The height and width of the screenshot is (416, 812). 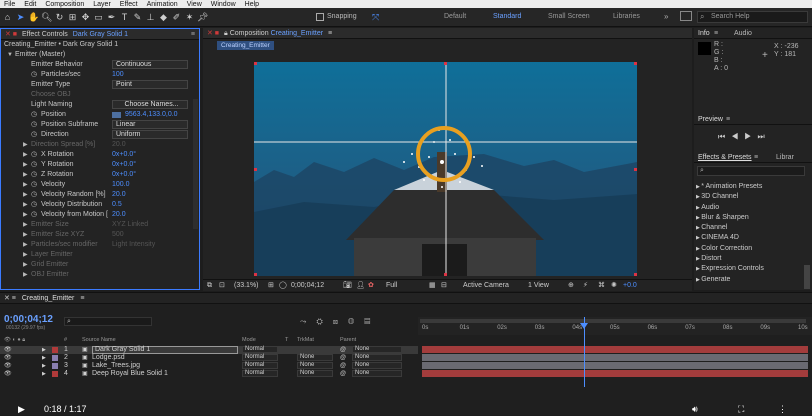 What do you see at coordinates (753, 238) in the screenshot?
I see `effects-category-item: ▶ CINEMA 4D` at bounding box center [753, 238].